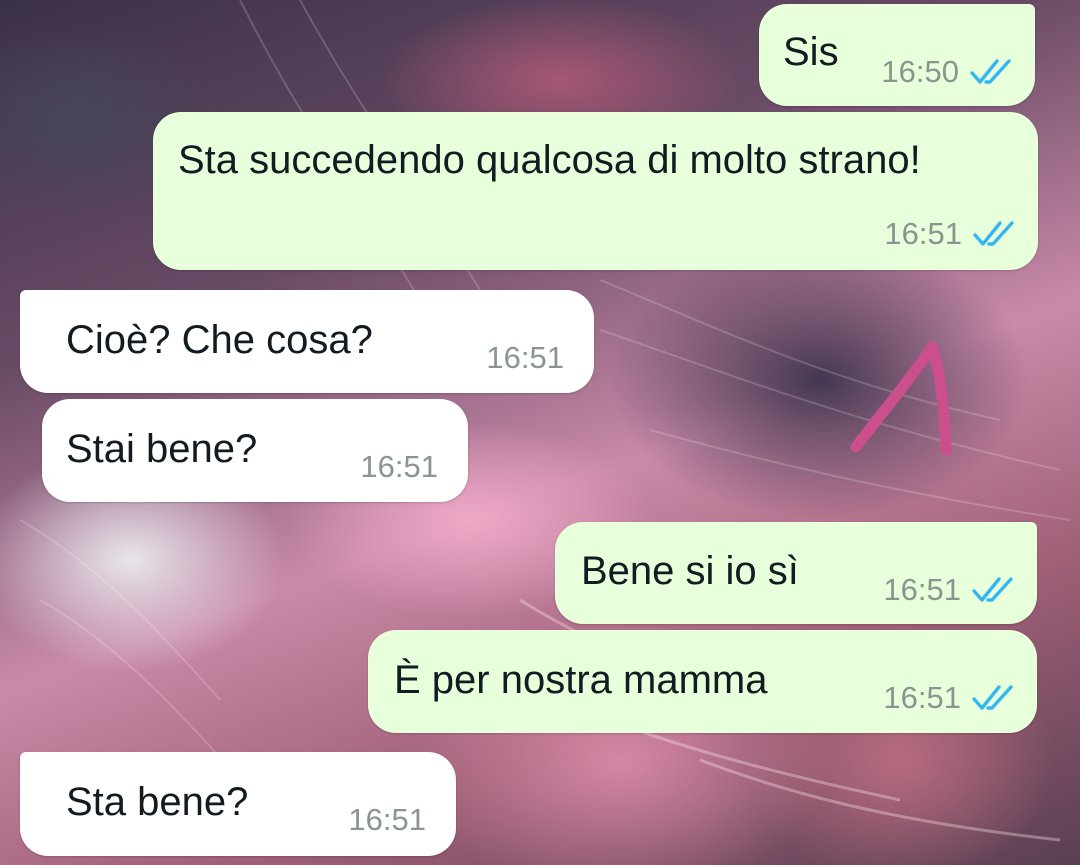 This screenshot has height=865, width=1080. I want to click on message-bubble-incoming: Stai bene? 16:51, so click(255, 450).